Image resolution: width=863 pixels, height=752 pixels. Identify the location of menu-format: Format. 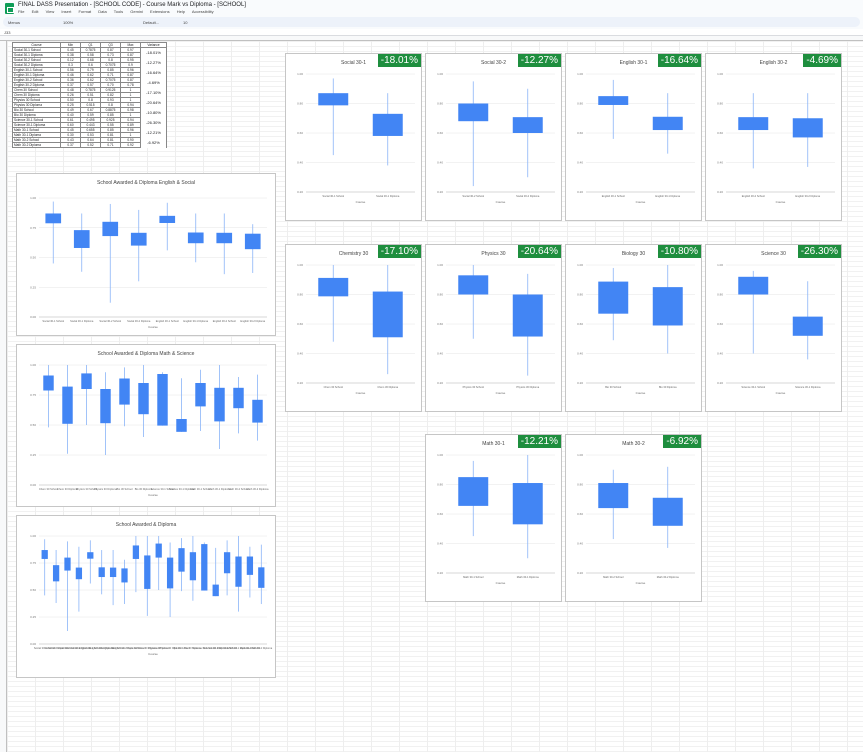
(84, 11).